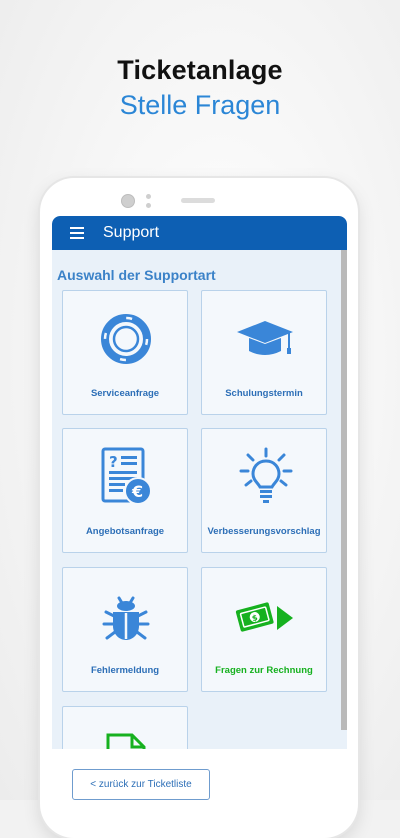 The width and height of the screenshot is (400, 838). Describe the element at coordinates (266, 475) in the screenshot. I see `lightbulb-icon` at that location.